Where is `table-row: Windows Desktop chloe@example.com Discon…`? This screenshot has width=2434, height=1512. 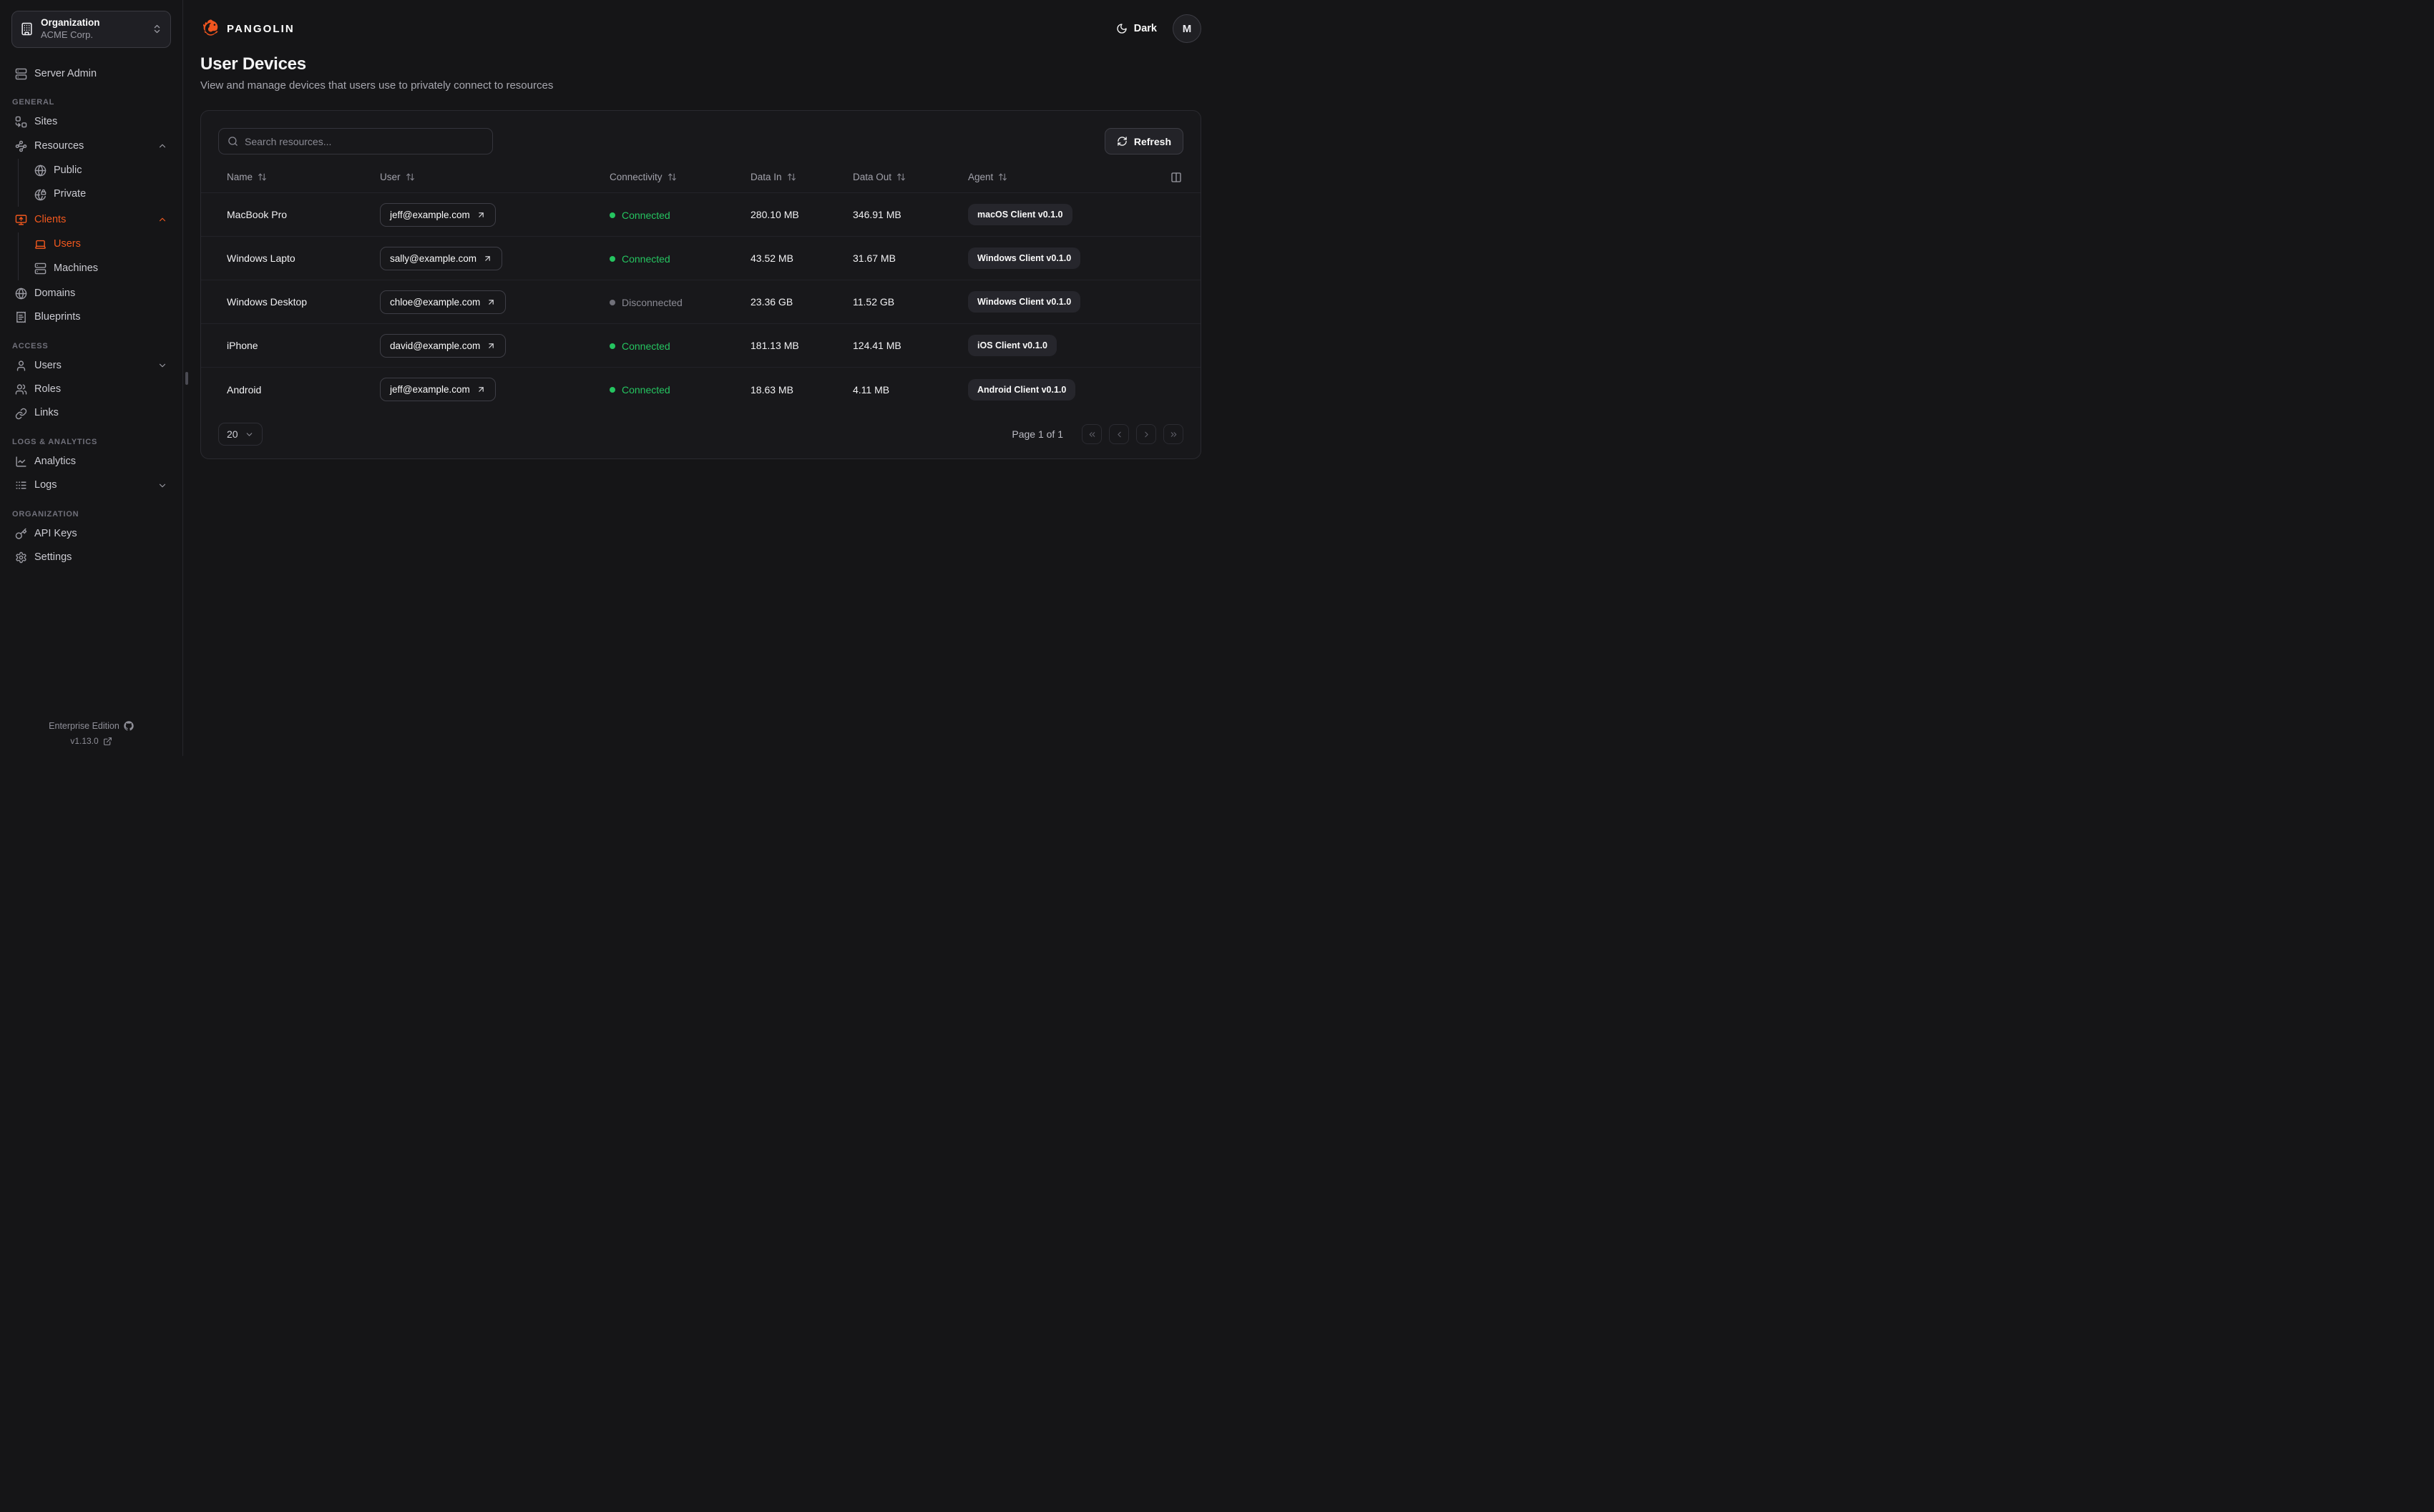
table-row: Windows Desktop chloe@example.com Discon… is located at coordinates (701, 302).